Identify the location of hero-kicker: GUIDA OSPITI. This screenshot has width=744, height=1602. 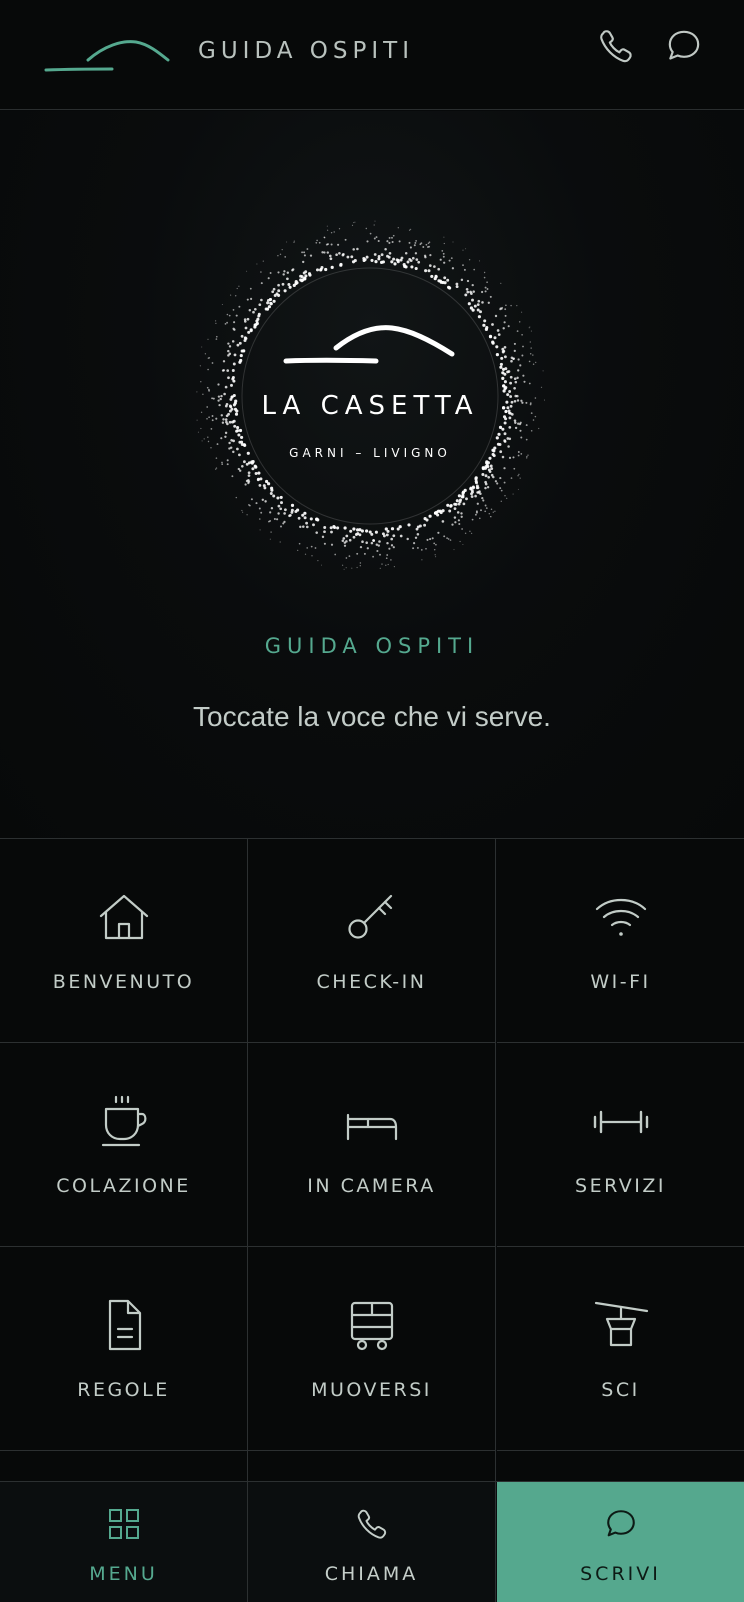
(372, 646).